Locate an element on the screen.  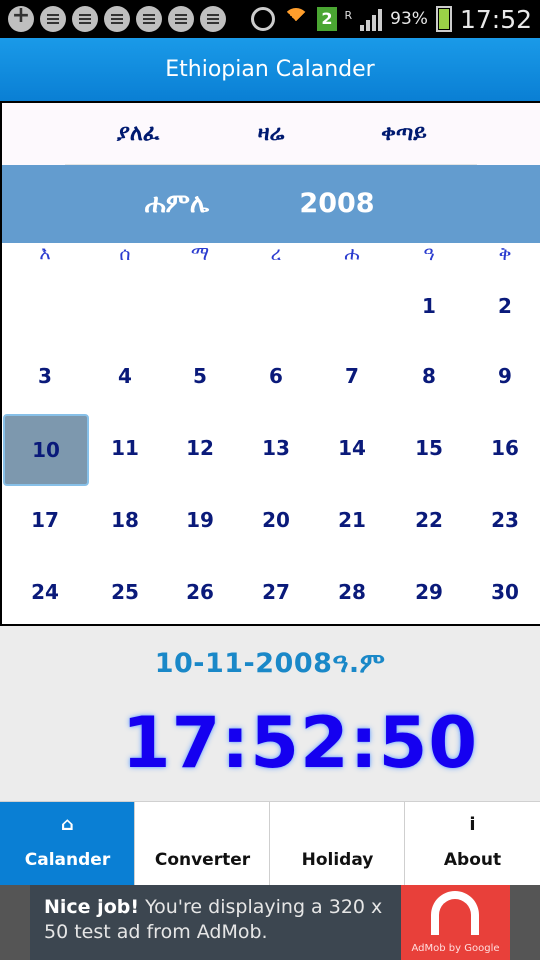
day-cell: 26 is located at coordinates (200, 592).